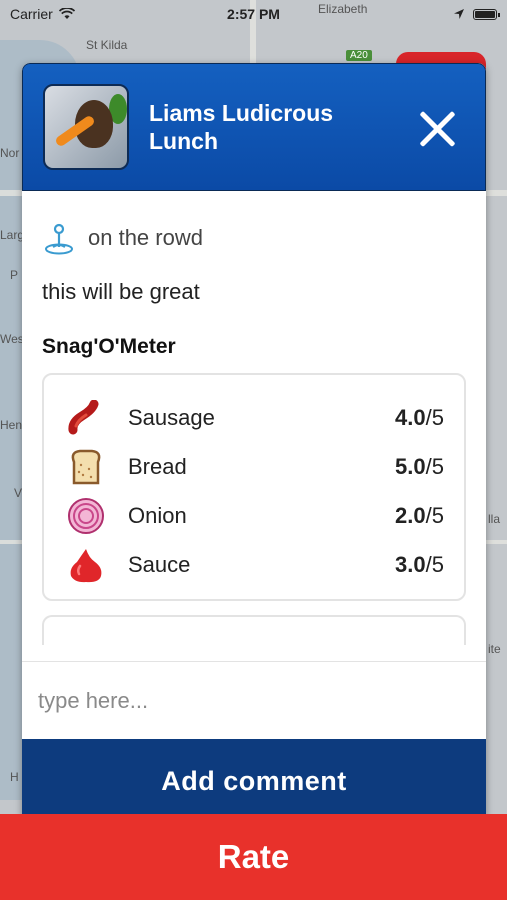 The image size is (507, 900). Describe the element at coordinates (59, 239) in the screenshot. I see `map-pin-icon` at that location.